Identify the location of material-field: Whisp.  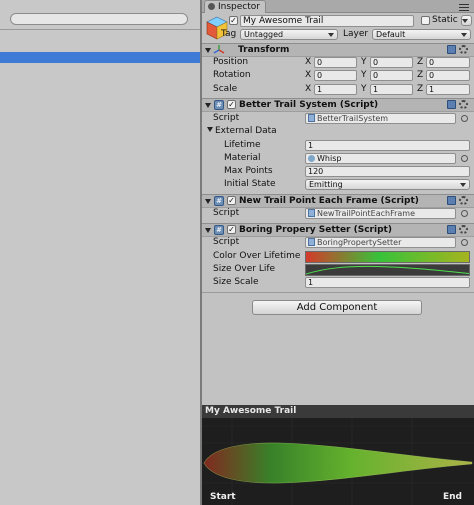
(380, 158).